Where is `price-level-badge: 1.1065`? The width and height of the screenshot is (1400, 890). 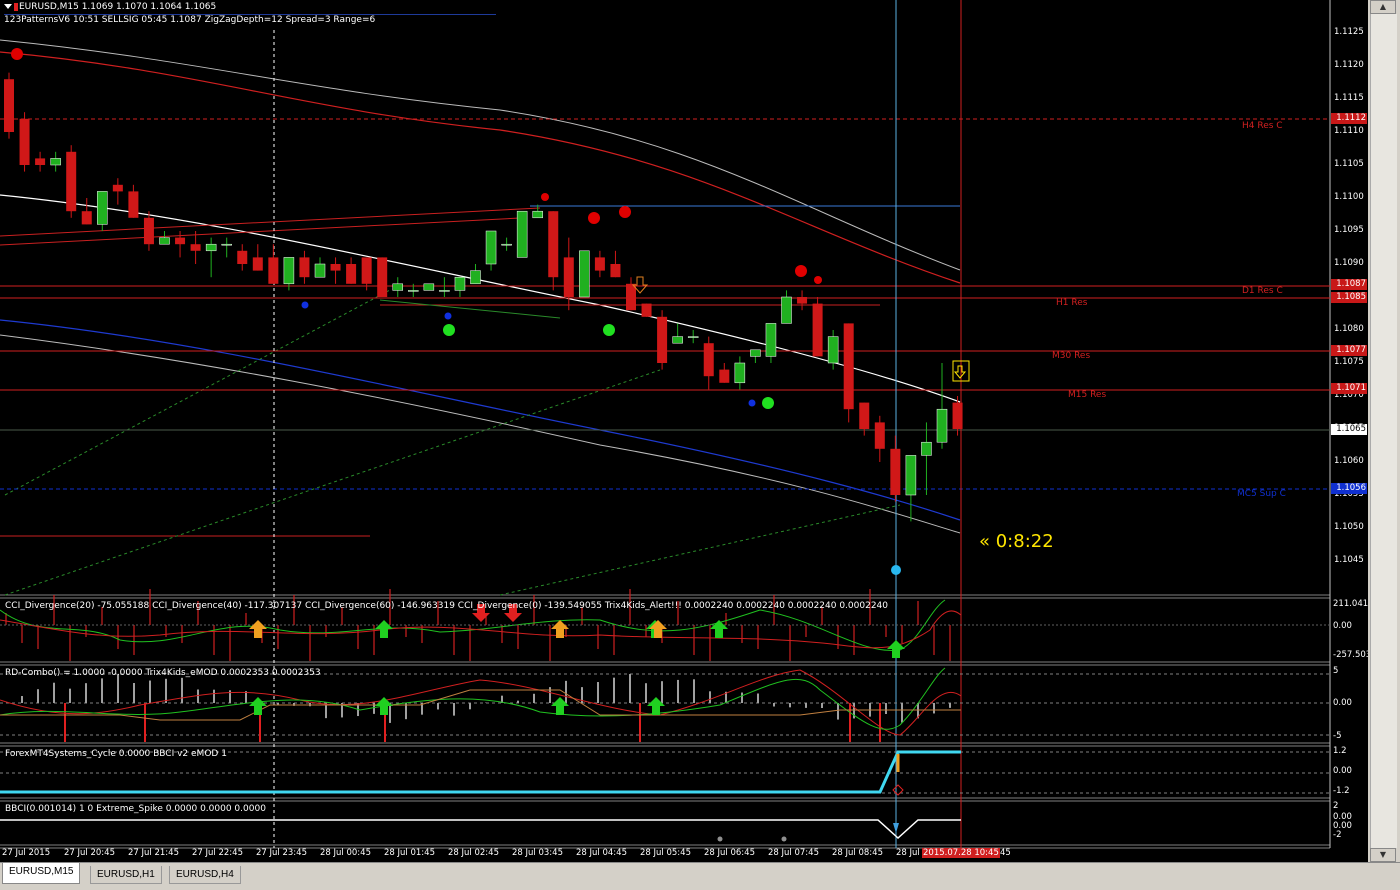
price-level-badge: 1.1065 is located at coordinates (1349, 429).